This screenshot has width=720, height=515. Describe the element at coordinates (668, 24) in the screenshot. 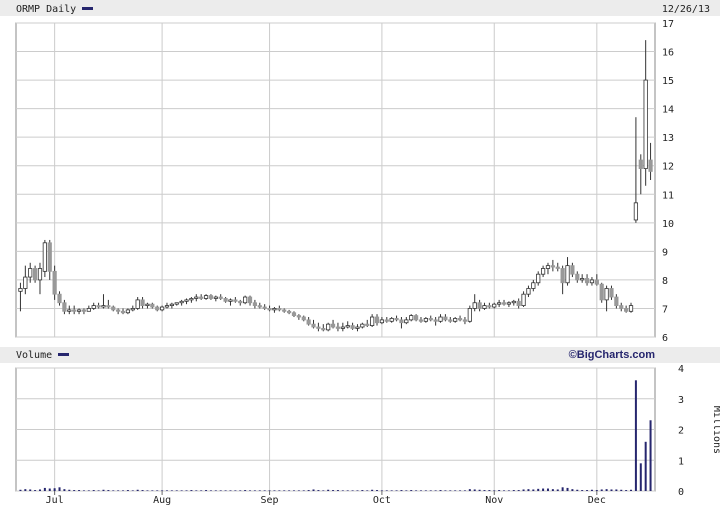

I see `price-tick-label: 17` at that location.